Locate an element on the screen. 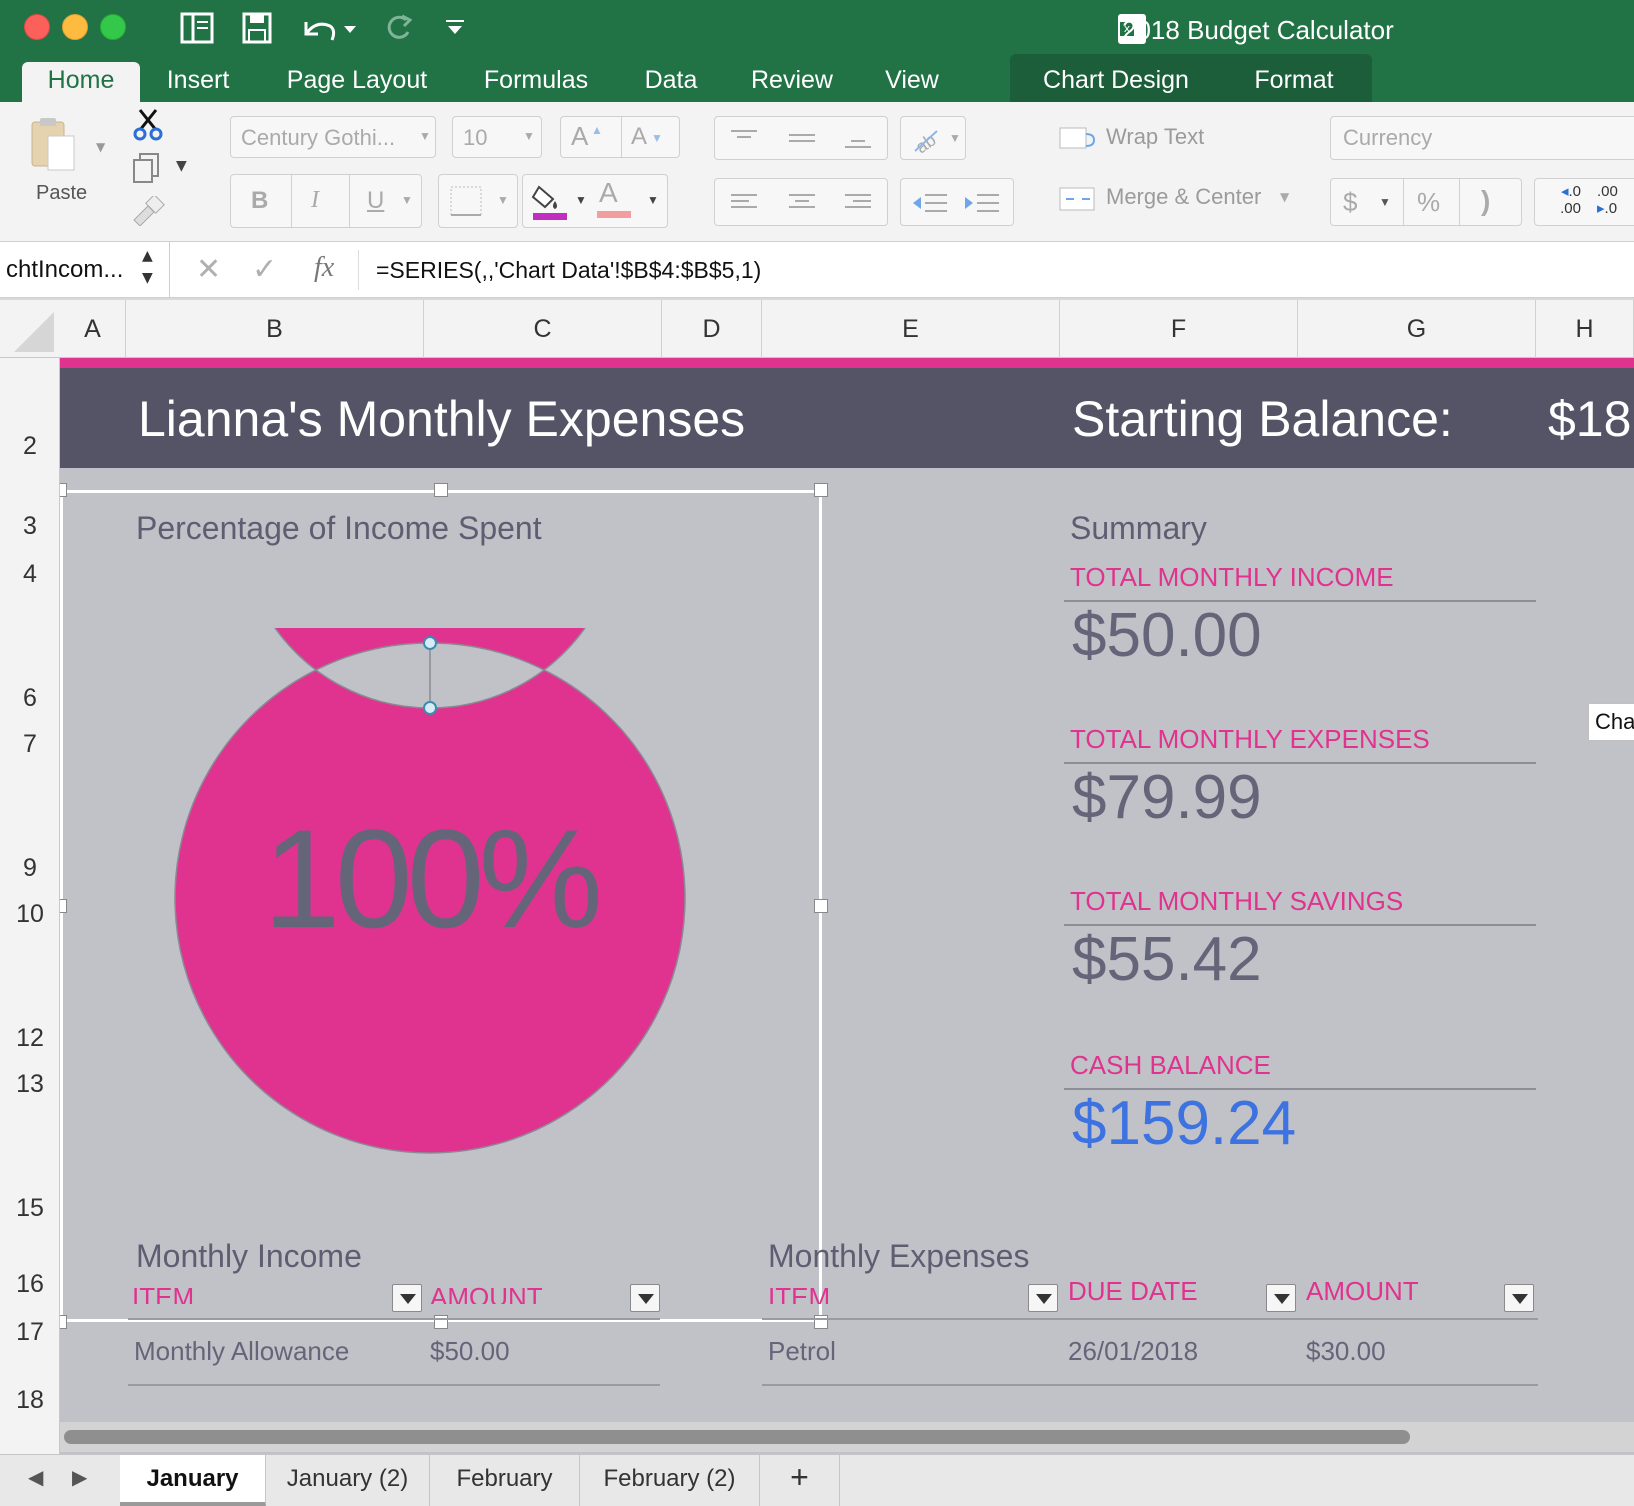 Image resolution: width=1634 pixels, height=1506 pixels. column-header-c: C is located at coordinates (543, 329).